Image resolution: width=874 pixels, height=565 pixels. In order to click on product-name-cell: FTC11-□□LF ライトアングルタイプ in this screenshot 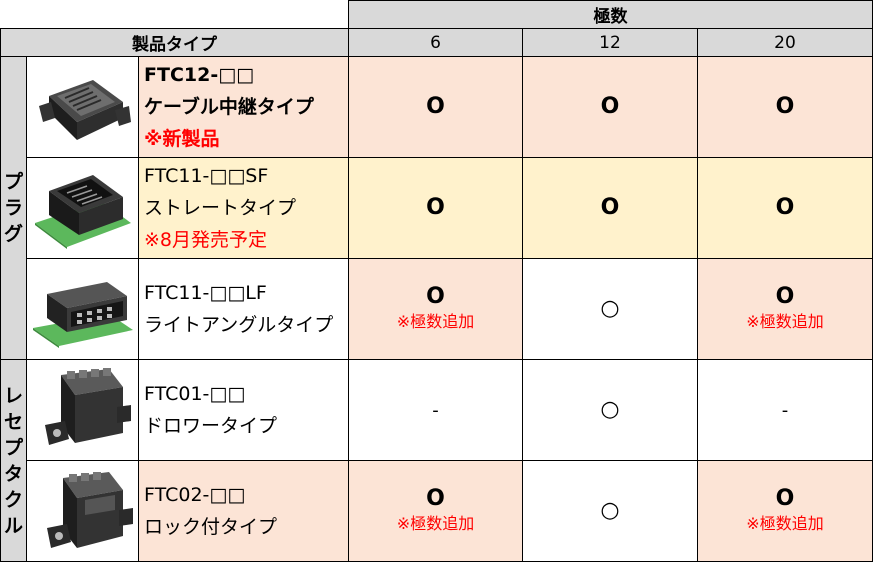, I will do `click(243, 309)`.